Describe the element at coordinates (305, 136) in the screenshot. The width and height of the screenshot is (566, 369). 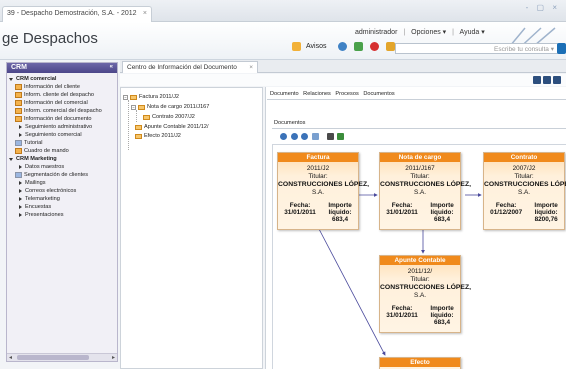
I see `zoom-fit-icon` at that location.